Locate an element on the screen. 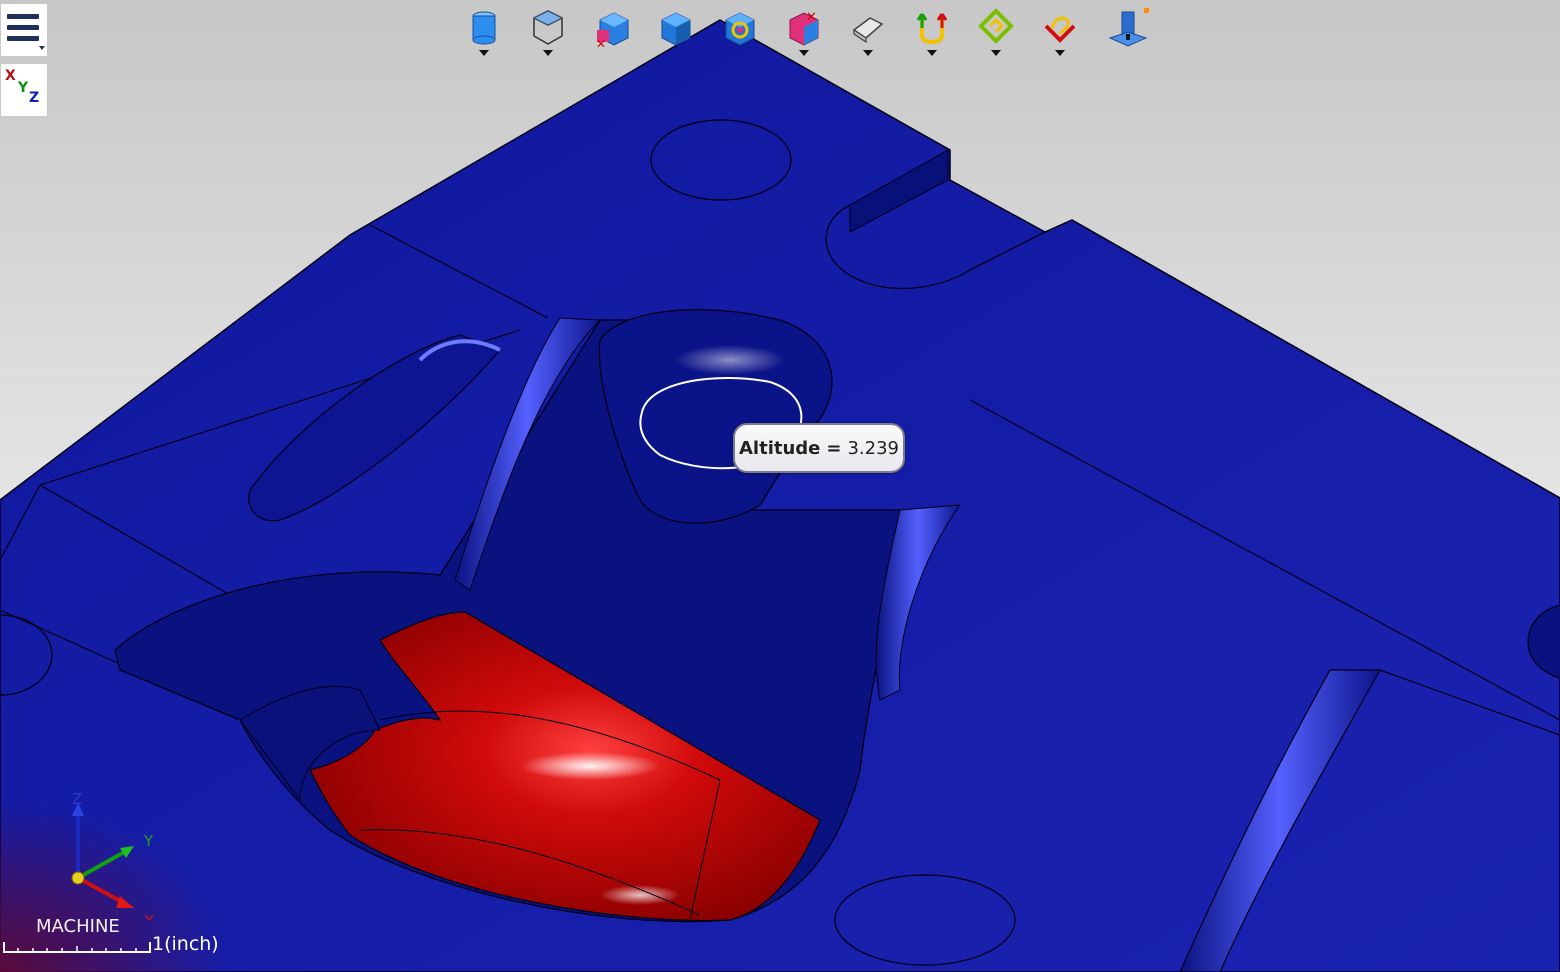 The image size is (1560, 972). machine-tool-icon is located at coordinates (1128, 27).